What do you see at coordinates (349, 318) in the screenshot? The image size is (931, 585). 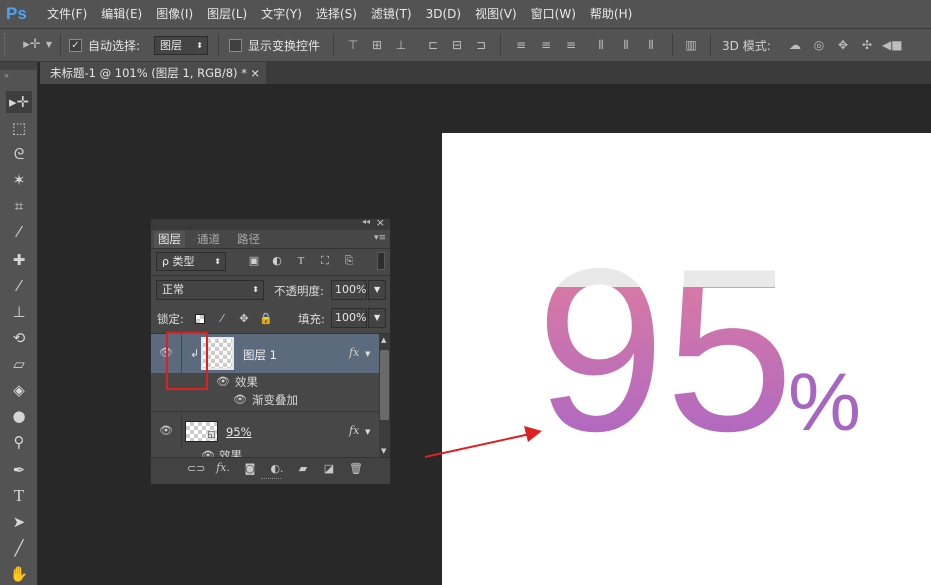 I see `fill-input: 100%` at bounding box center [349, 318].